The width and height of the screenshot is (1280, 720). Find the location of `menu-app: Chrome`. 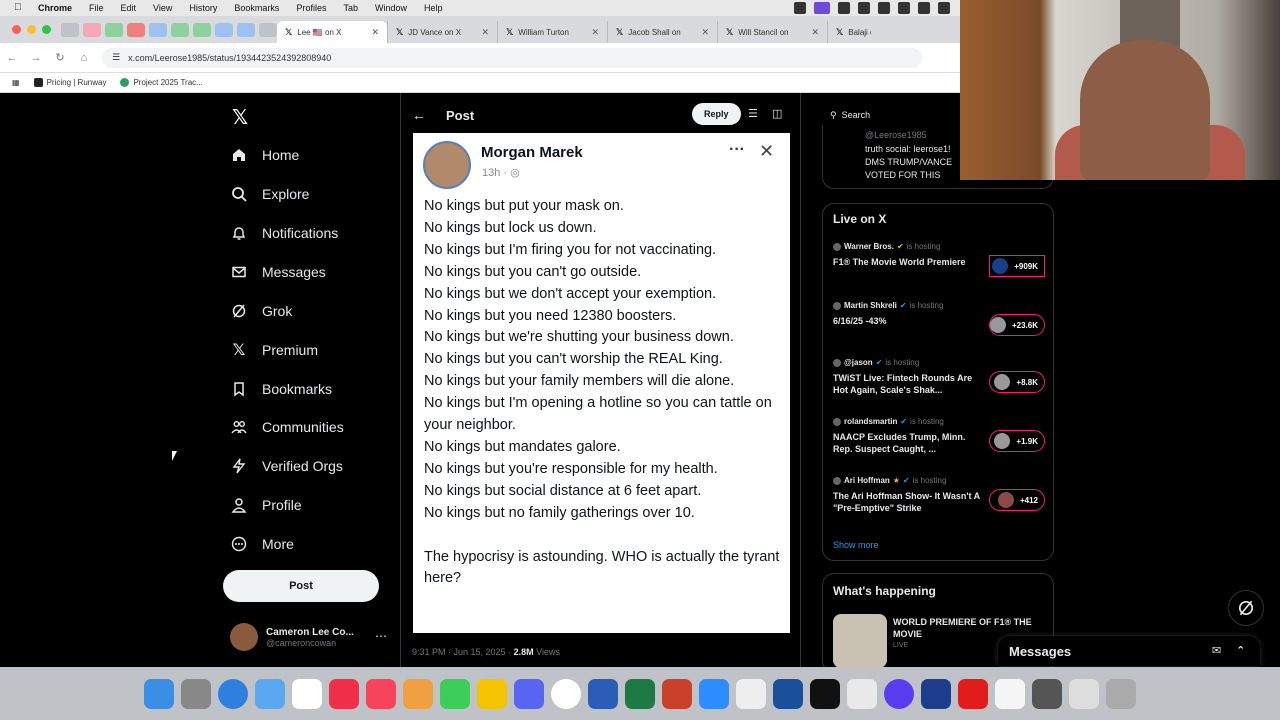

menu-app: Chrome is located at coordinates (55, 8).